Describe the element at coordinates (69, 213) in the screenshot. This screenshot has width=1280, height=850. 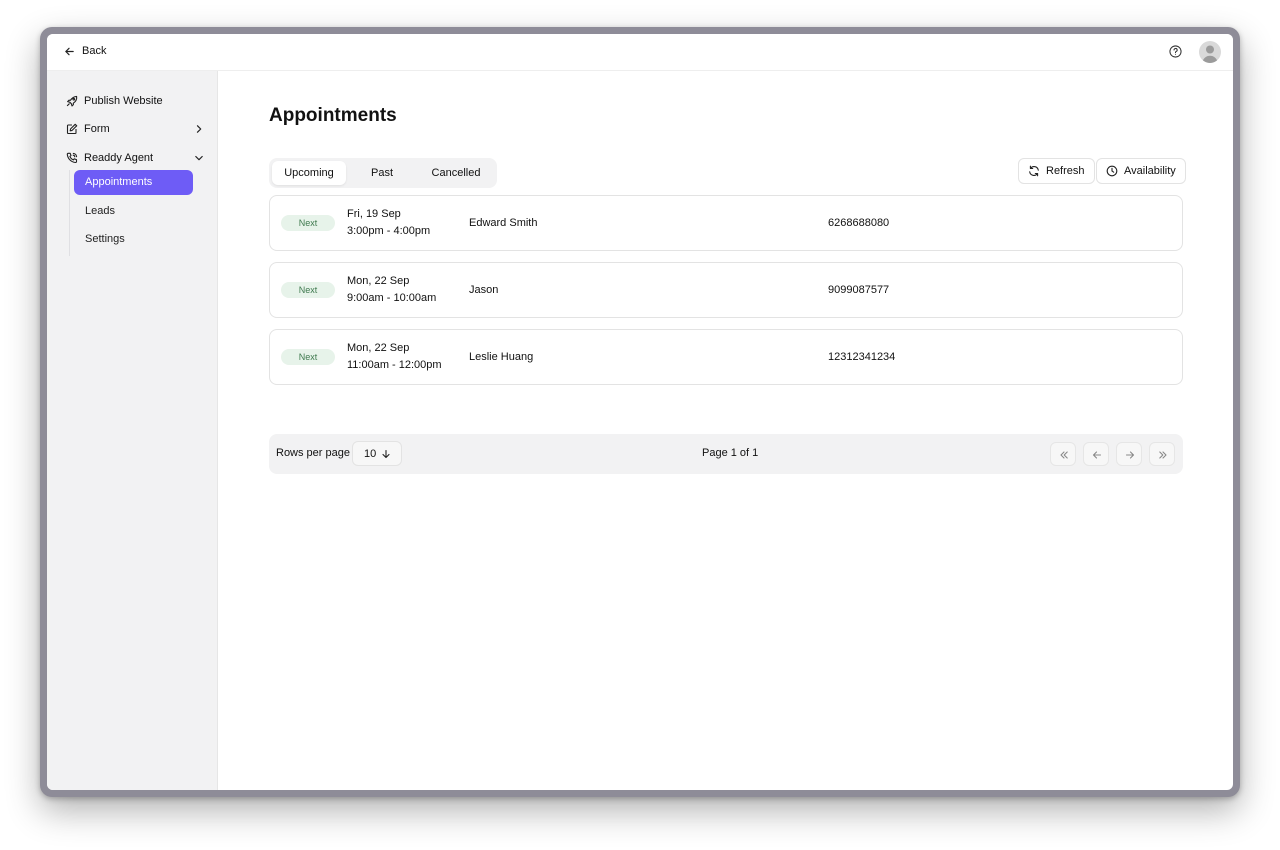
I see `subnav-divider` at that location.